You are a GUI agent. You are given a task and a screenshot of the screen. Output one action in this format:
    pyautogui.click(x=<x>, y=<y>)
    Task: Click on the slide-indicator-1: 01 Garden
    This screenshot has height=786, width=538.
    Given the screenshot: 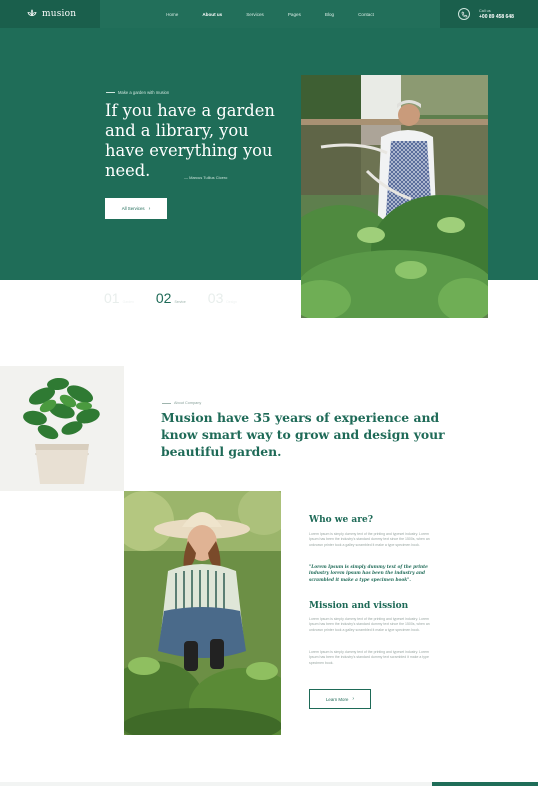 What is the action you would take?
    pyautogui.click(x=119, y=298)
    